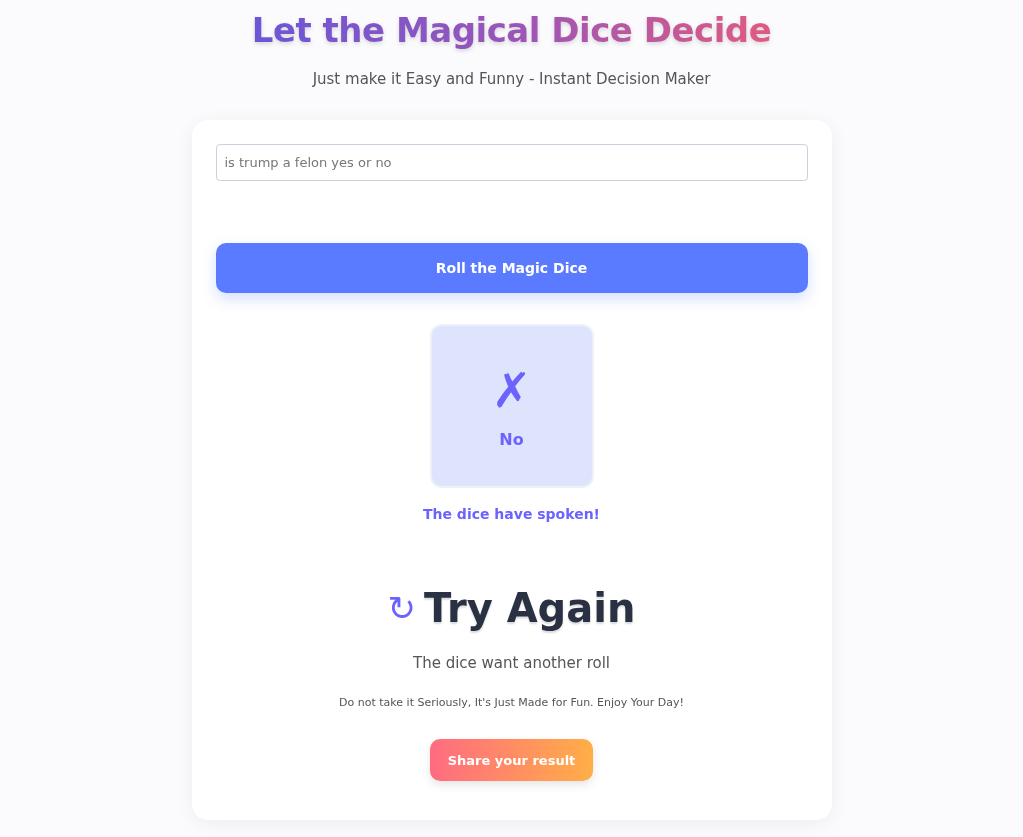 The width and height of the screenshot is (1023, 837). What do you see at coordinates (511, 439) in the screenshot?
I see `dice-answer: No` at bounding box center [511, 439].